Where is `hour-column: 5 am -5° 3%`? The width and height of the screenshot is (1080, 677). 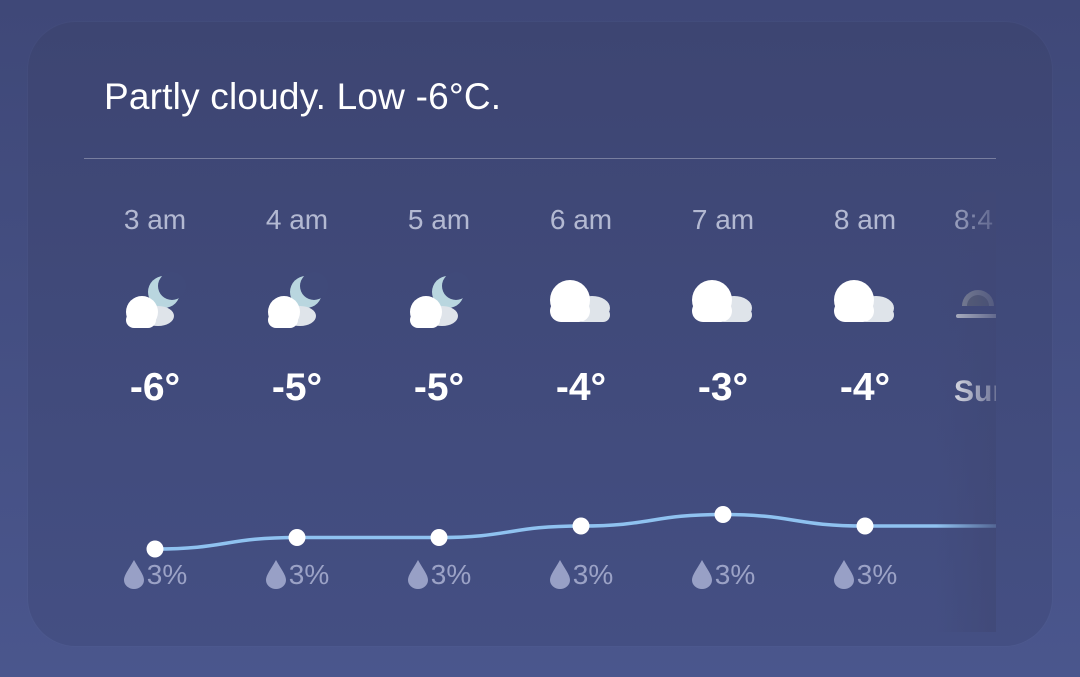 hour-column: 5 am -5° 3% is located at coordinates (439, 412).